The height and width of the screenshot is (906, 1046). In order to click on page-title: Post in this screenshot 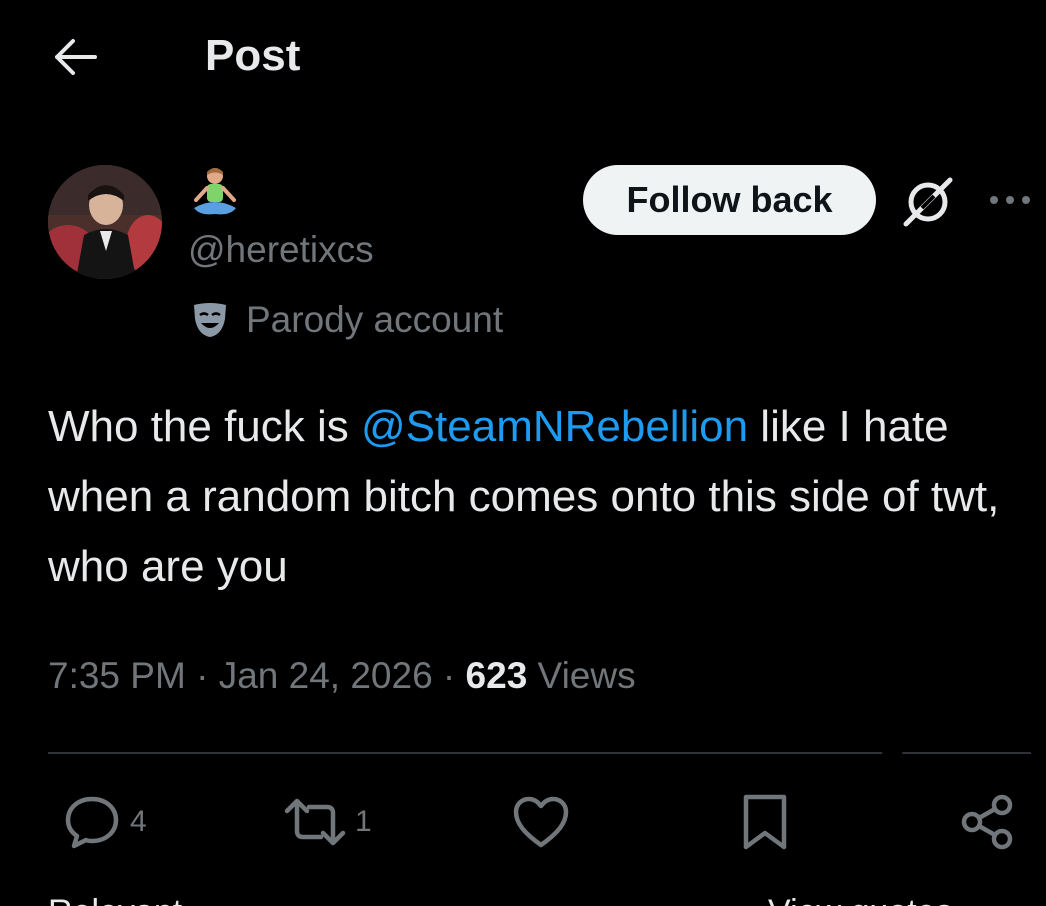, I will do `click(253, 55)`.